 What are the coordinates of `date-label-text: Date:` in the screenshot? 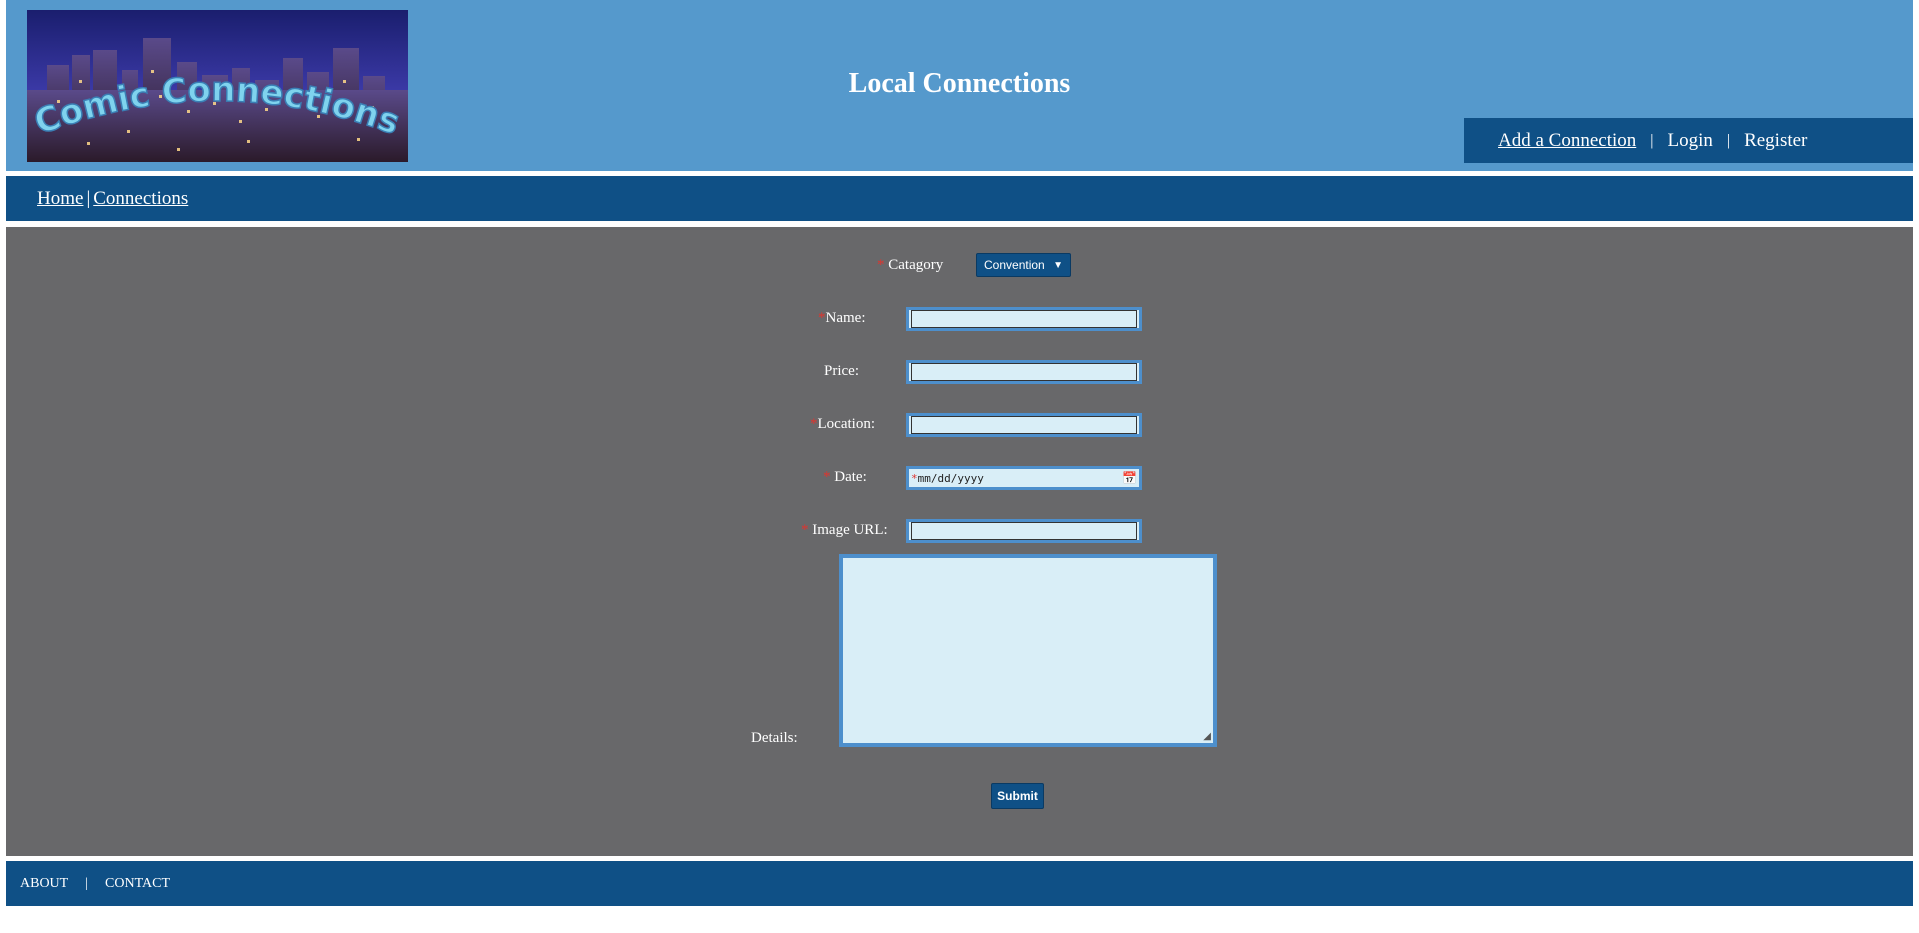 It's located at (850, 477).